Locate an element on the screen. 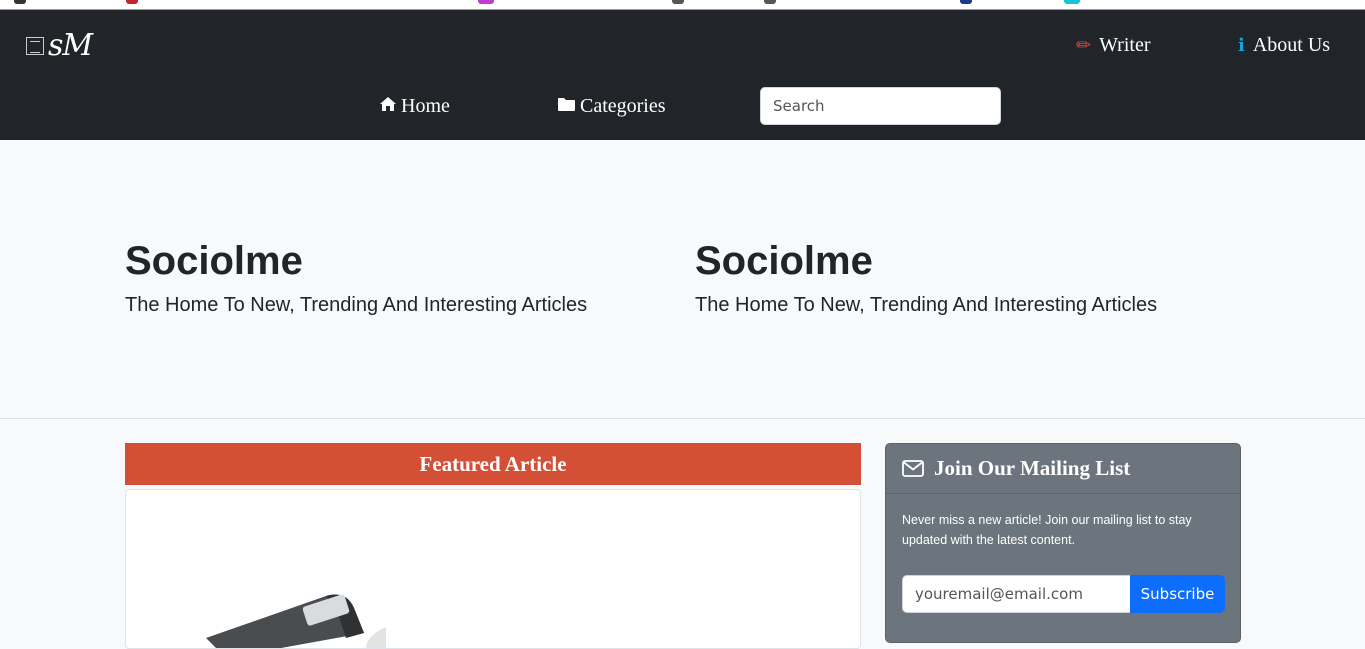 This screenshot has height=649, width=1365. nav-home-link: Home is located at coordinates (414, 106).